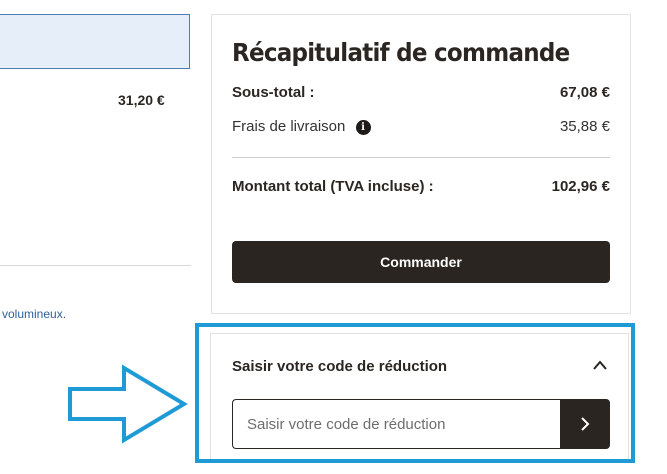 The image size is (667, 474). What do you see at coordinates (333, 186) in the screenshot?
I see `total-label: Montant total (TVA incluse) :` at bounding box center [333, 186].